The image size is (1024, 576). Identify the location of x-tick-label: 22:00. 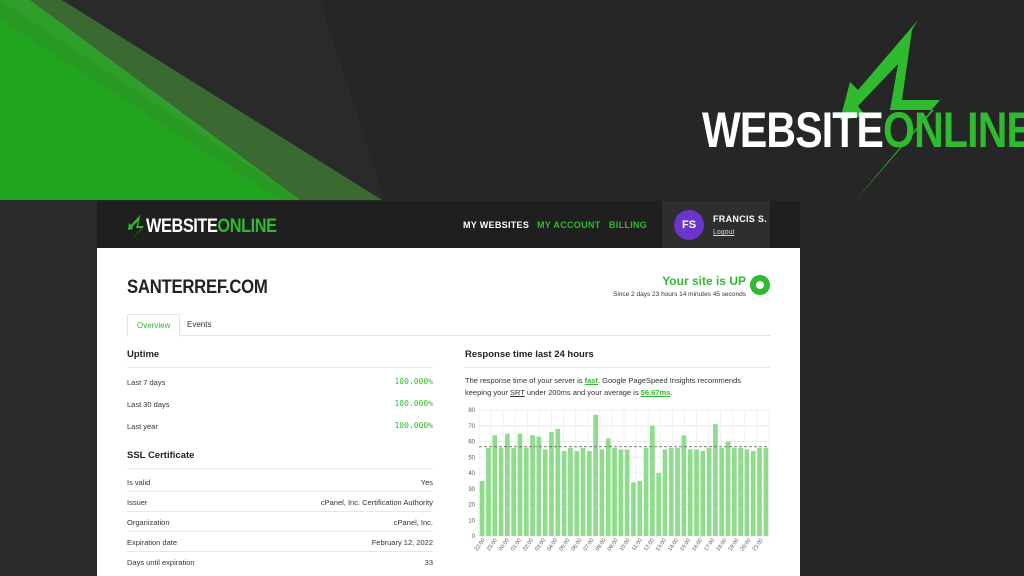
(480, 545).